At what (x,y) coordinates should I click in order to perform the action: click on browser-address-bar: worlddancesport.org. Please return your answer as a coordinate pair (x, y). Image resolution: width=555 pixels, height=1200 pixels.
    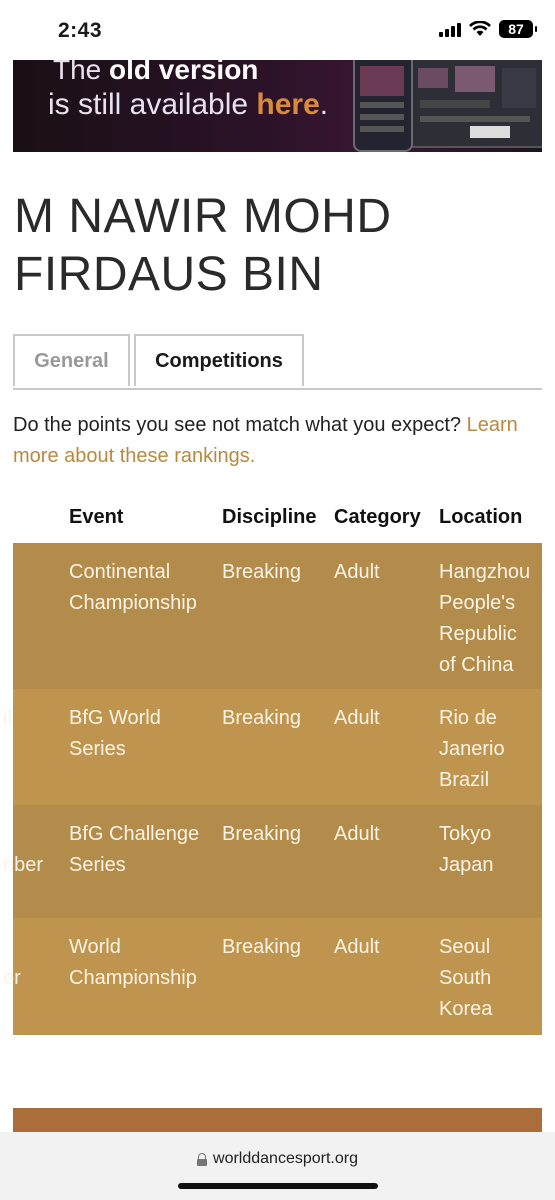
    Looking at the image, I should click on (277, 1166).